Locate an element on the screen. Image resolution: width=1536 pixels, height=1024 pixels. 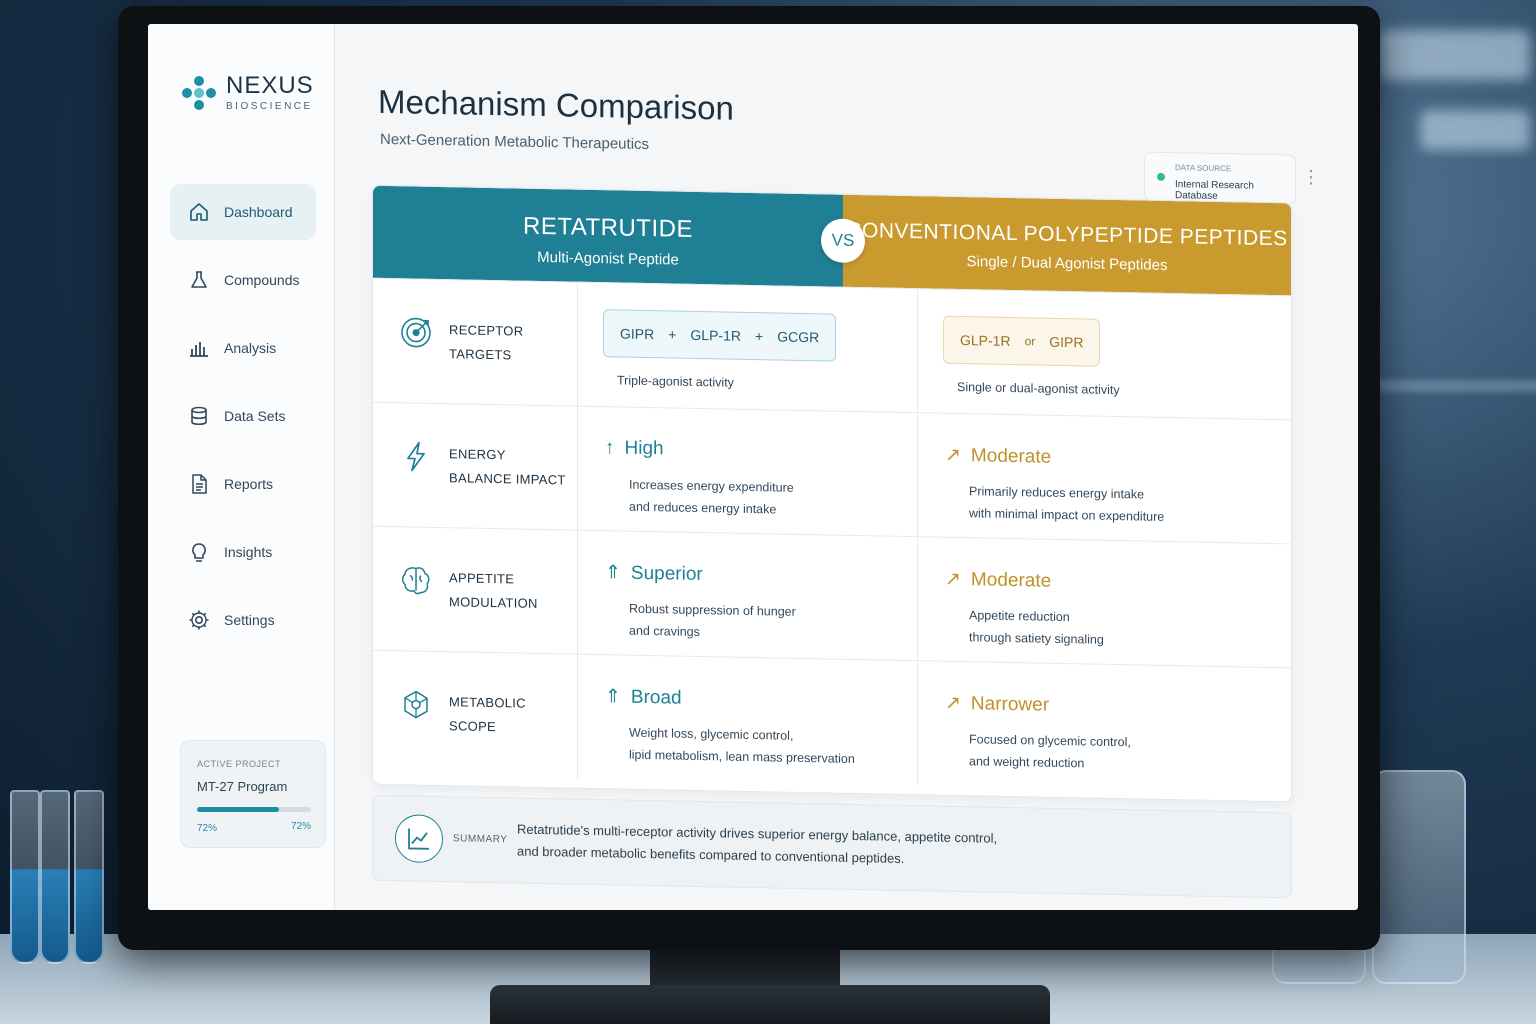
trend-chart-icon is located at coordinates (419, 839).